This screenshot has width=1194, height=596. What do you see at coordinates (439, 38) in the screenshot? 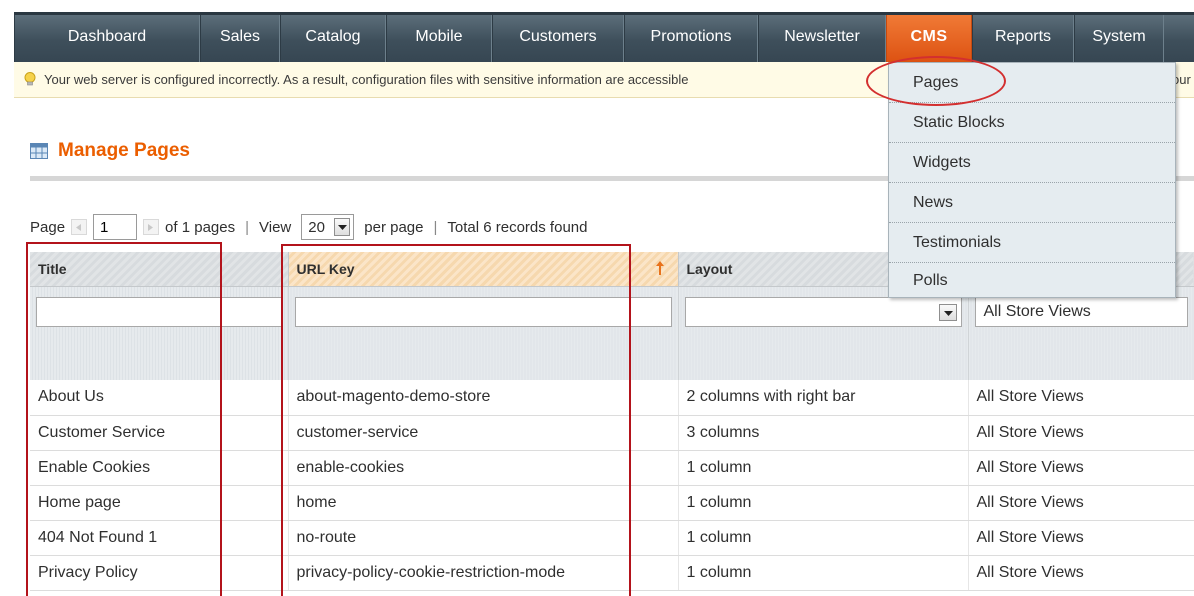
I see `nav-mobile: Mobile` at bounding box center [439, 38].